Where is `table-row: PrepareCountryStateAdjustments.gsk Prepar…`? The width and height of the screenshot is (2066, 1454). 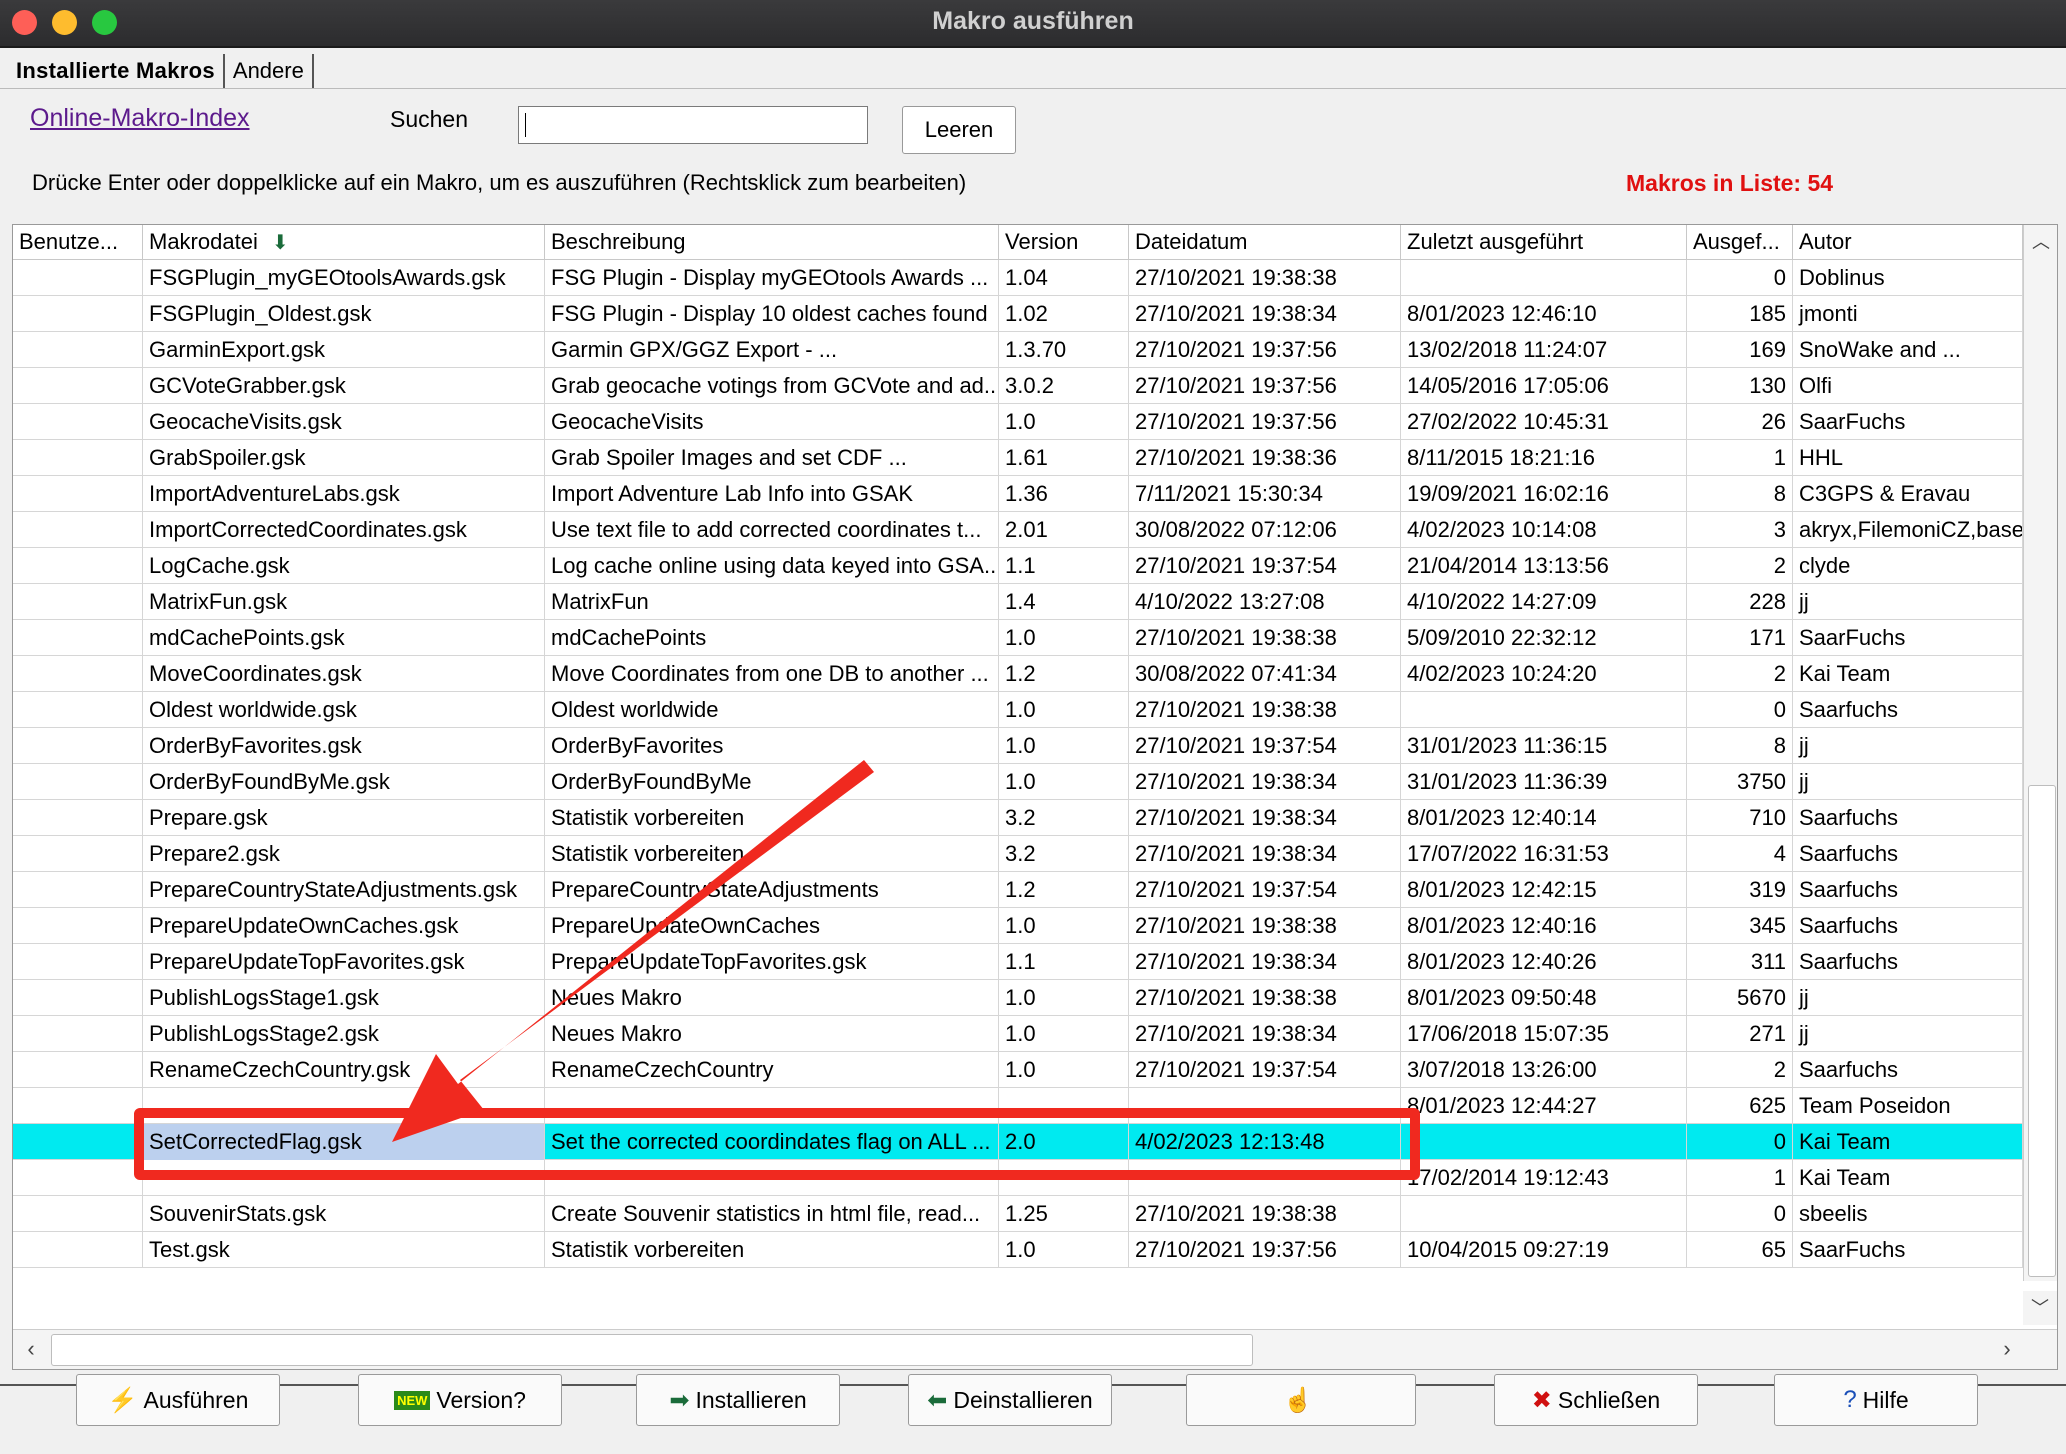
table-row: PrepareCountryStateAdjustments.gsk Prepar… is located at coordinates (1018, 890).